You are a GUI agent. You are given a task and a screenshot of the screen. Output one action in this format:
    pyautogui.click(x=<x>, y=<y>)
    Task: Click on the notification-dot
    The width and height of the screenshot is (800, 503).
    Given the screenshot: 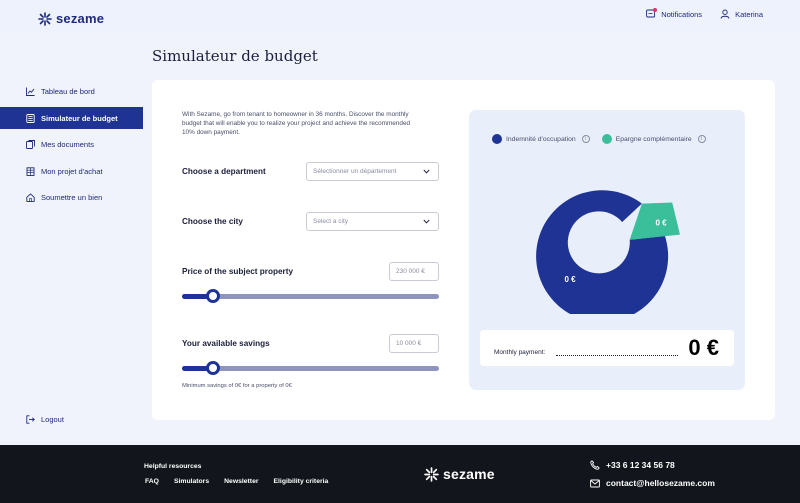 What is the action you would take?
    pyautogui.click(x=655, y=10)
    